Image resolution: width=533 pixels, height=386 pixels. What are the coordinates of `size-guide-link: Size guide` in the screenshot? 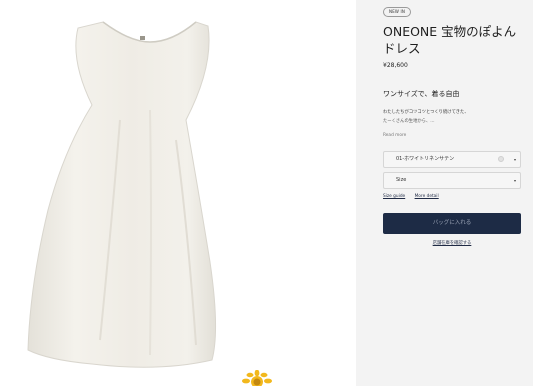 It's located at (394, 196).